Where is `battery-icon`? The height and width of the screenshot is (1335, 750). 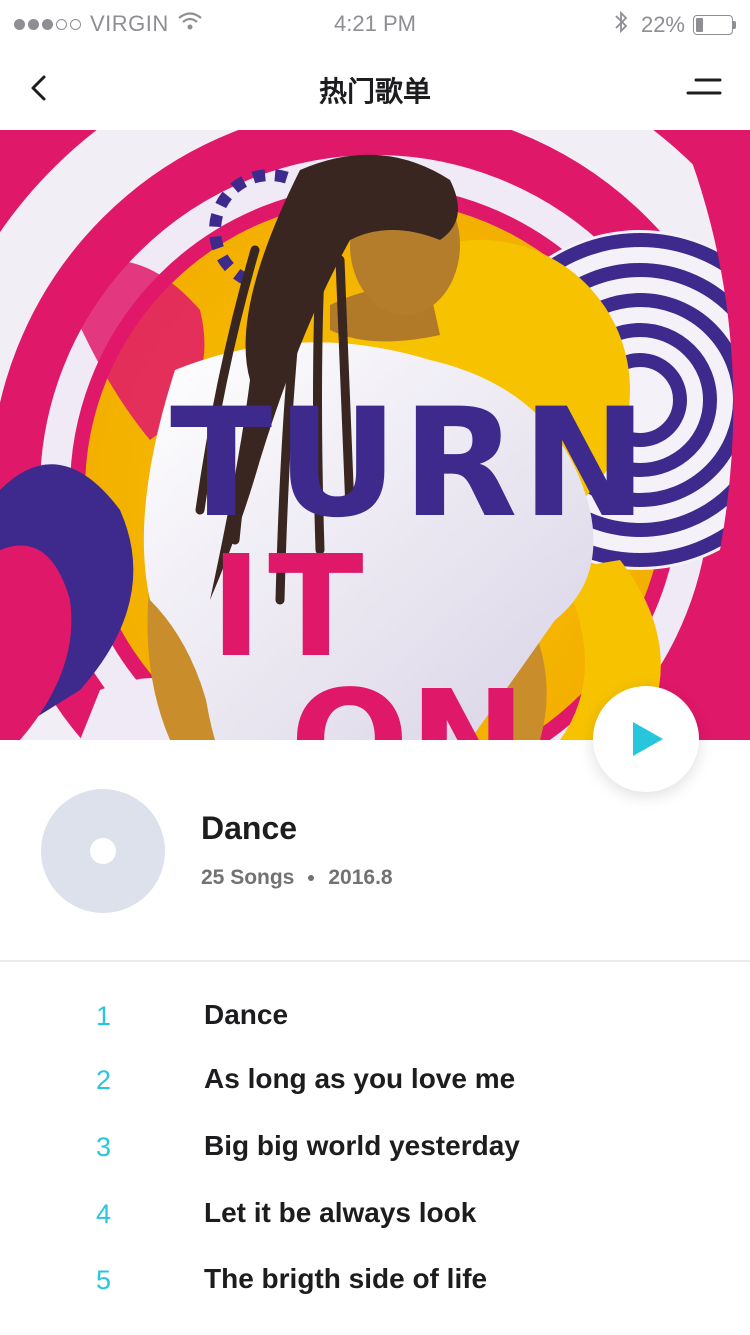
battery-icon is located at coordinates (713, 25).